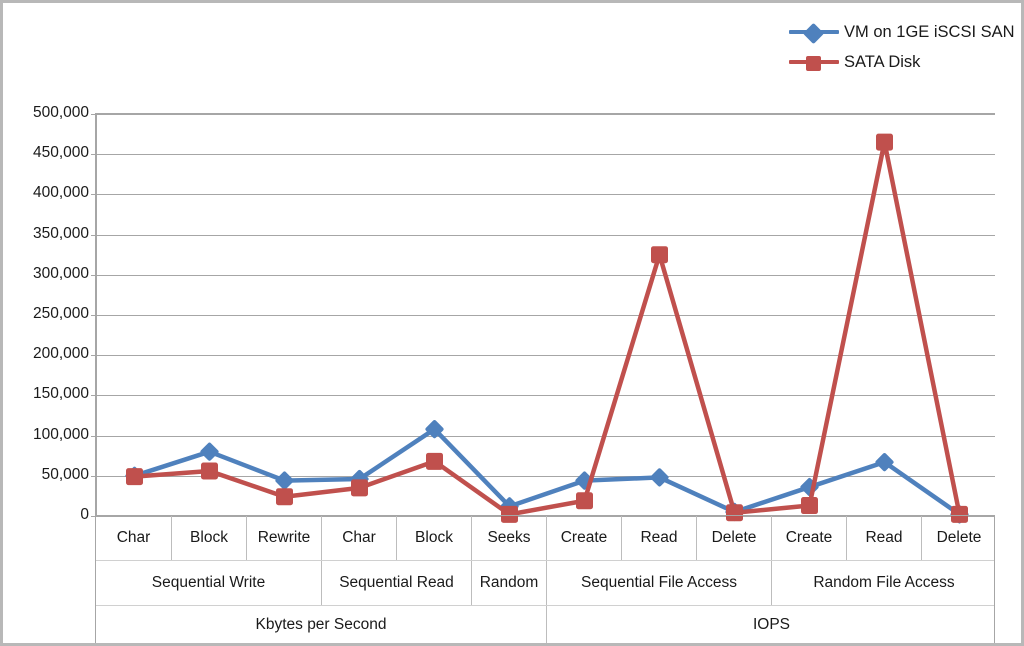 The image size is (1024, 646). Describe the element at coordinates (882, 61) in the screenshot. I see `legend-label: SATA Disk` at that location.